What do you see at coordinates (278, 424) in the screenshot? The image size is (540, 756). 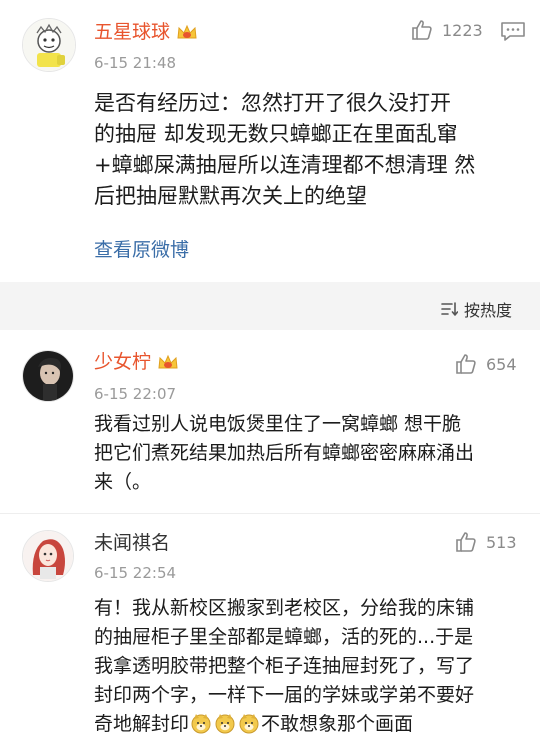 I see `comment-text-line: 我看过别人说电饭煲里住了一窝蟑螂 想干脆` at bounding box center [278, 424].